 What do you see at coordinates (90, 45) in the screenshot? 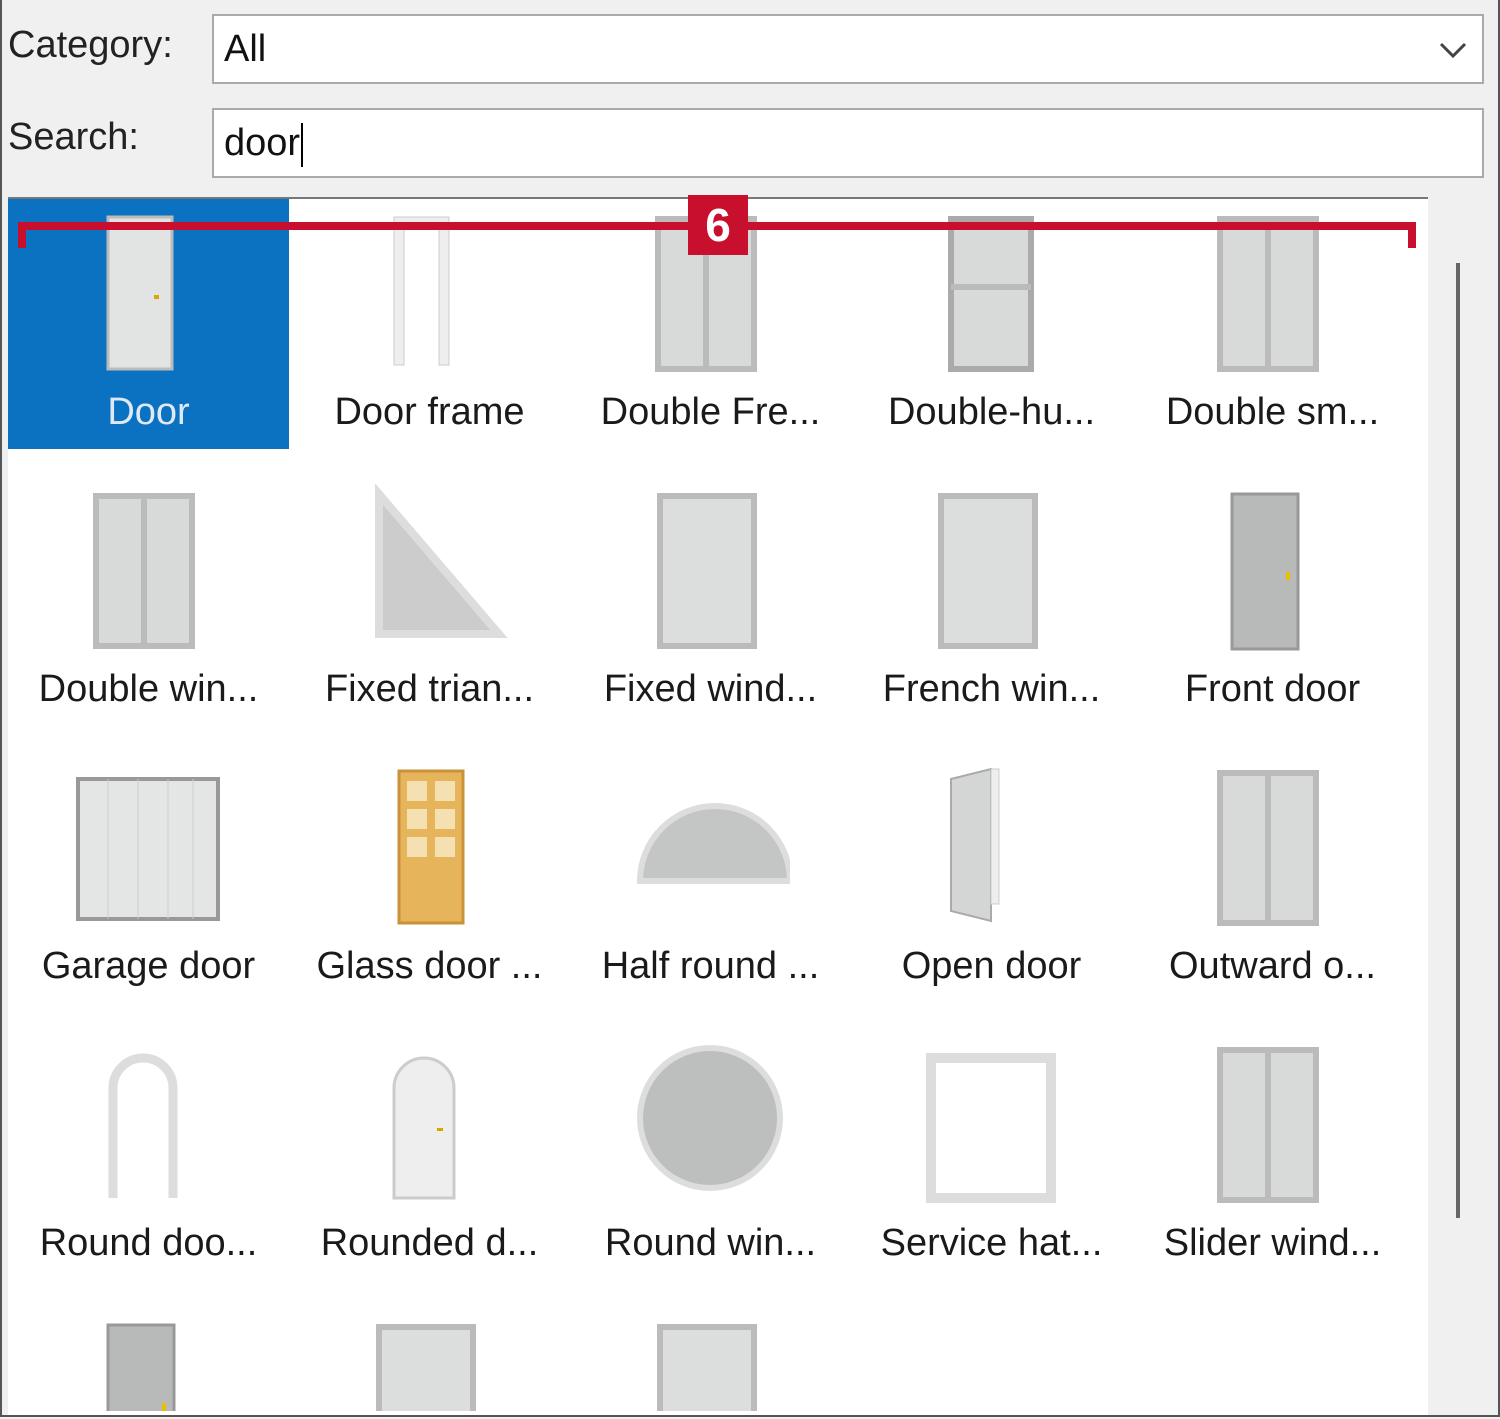
I see `category-label: Category:` at bounding box center [90, 45].